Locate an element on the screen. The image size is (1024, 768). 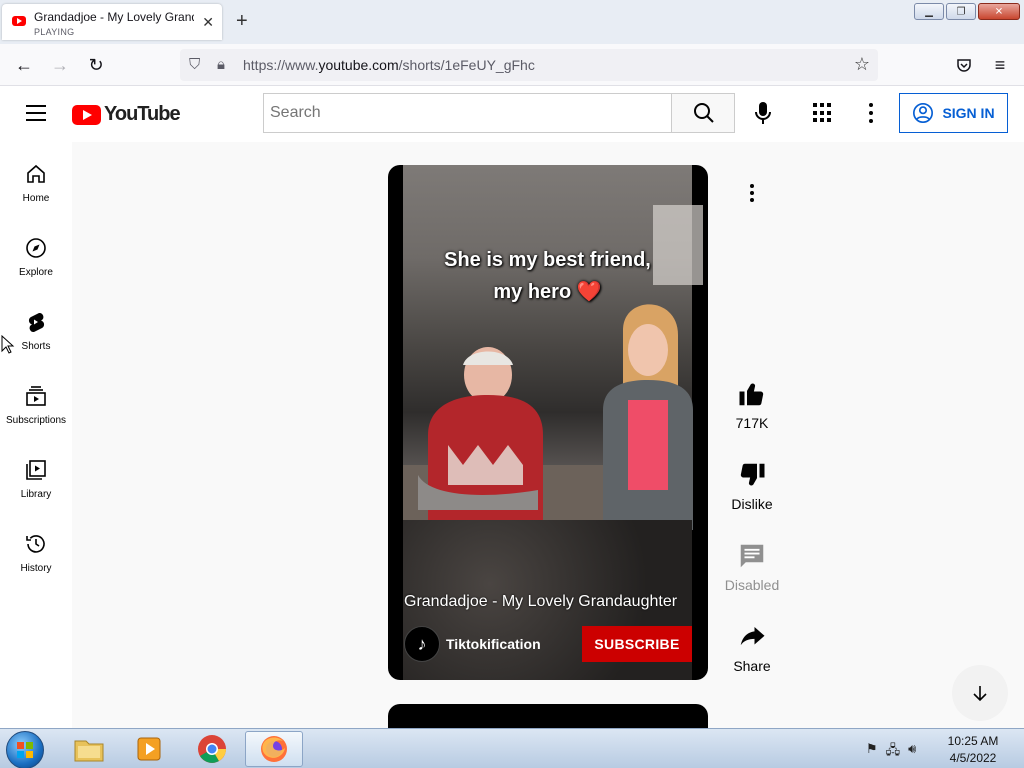
sidebar-item-home: Home is located at coordinates (36, 179).